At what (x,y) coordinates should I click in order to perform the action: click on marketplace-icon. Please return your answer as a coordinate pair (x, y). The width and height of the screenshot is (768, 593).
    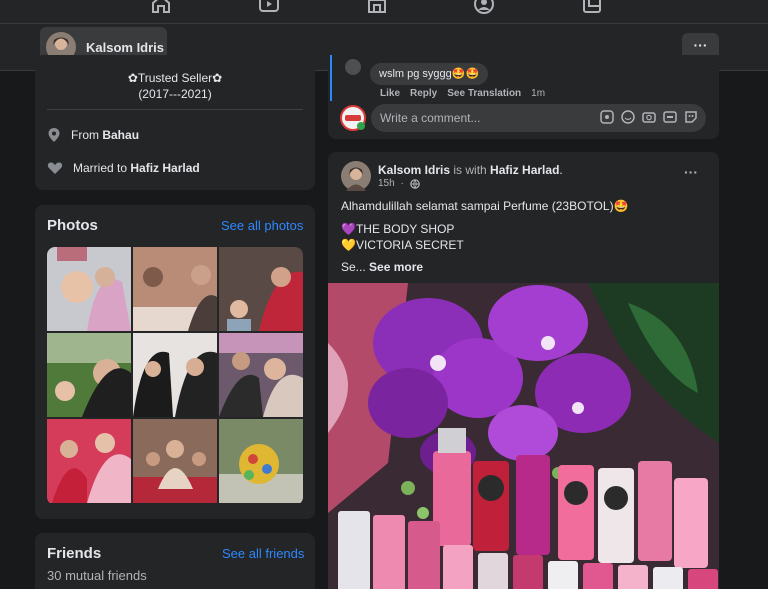
    Looking at the image, I should click on (377, 7).